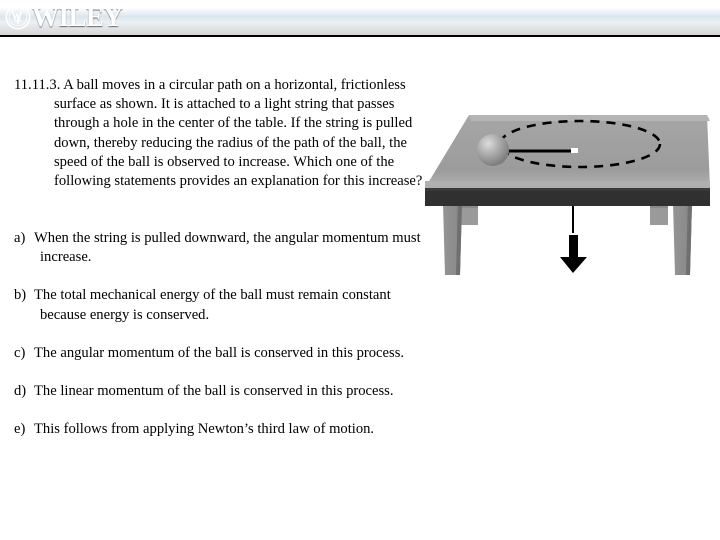  I want to click on choice-marker-d: d), so click(20, 391).